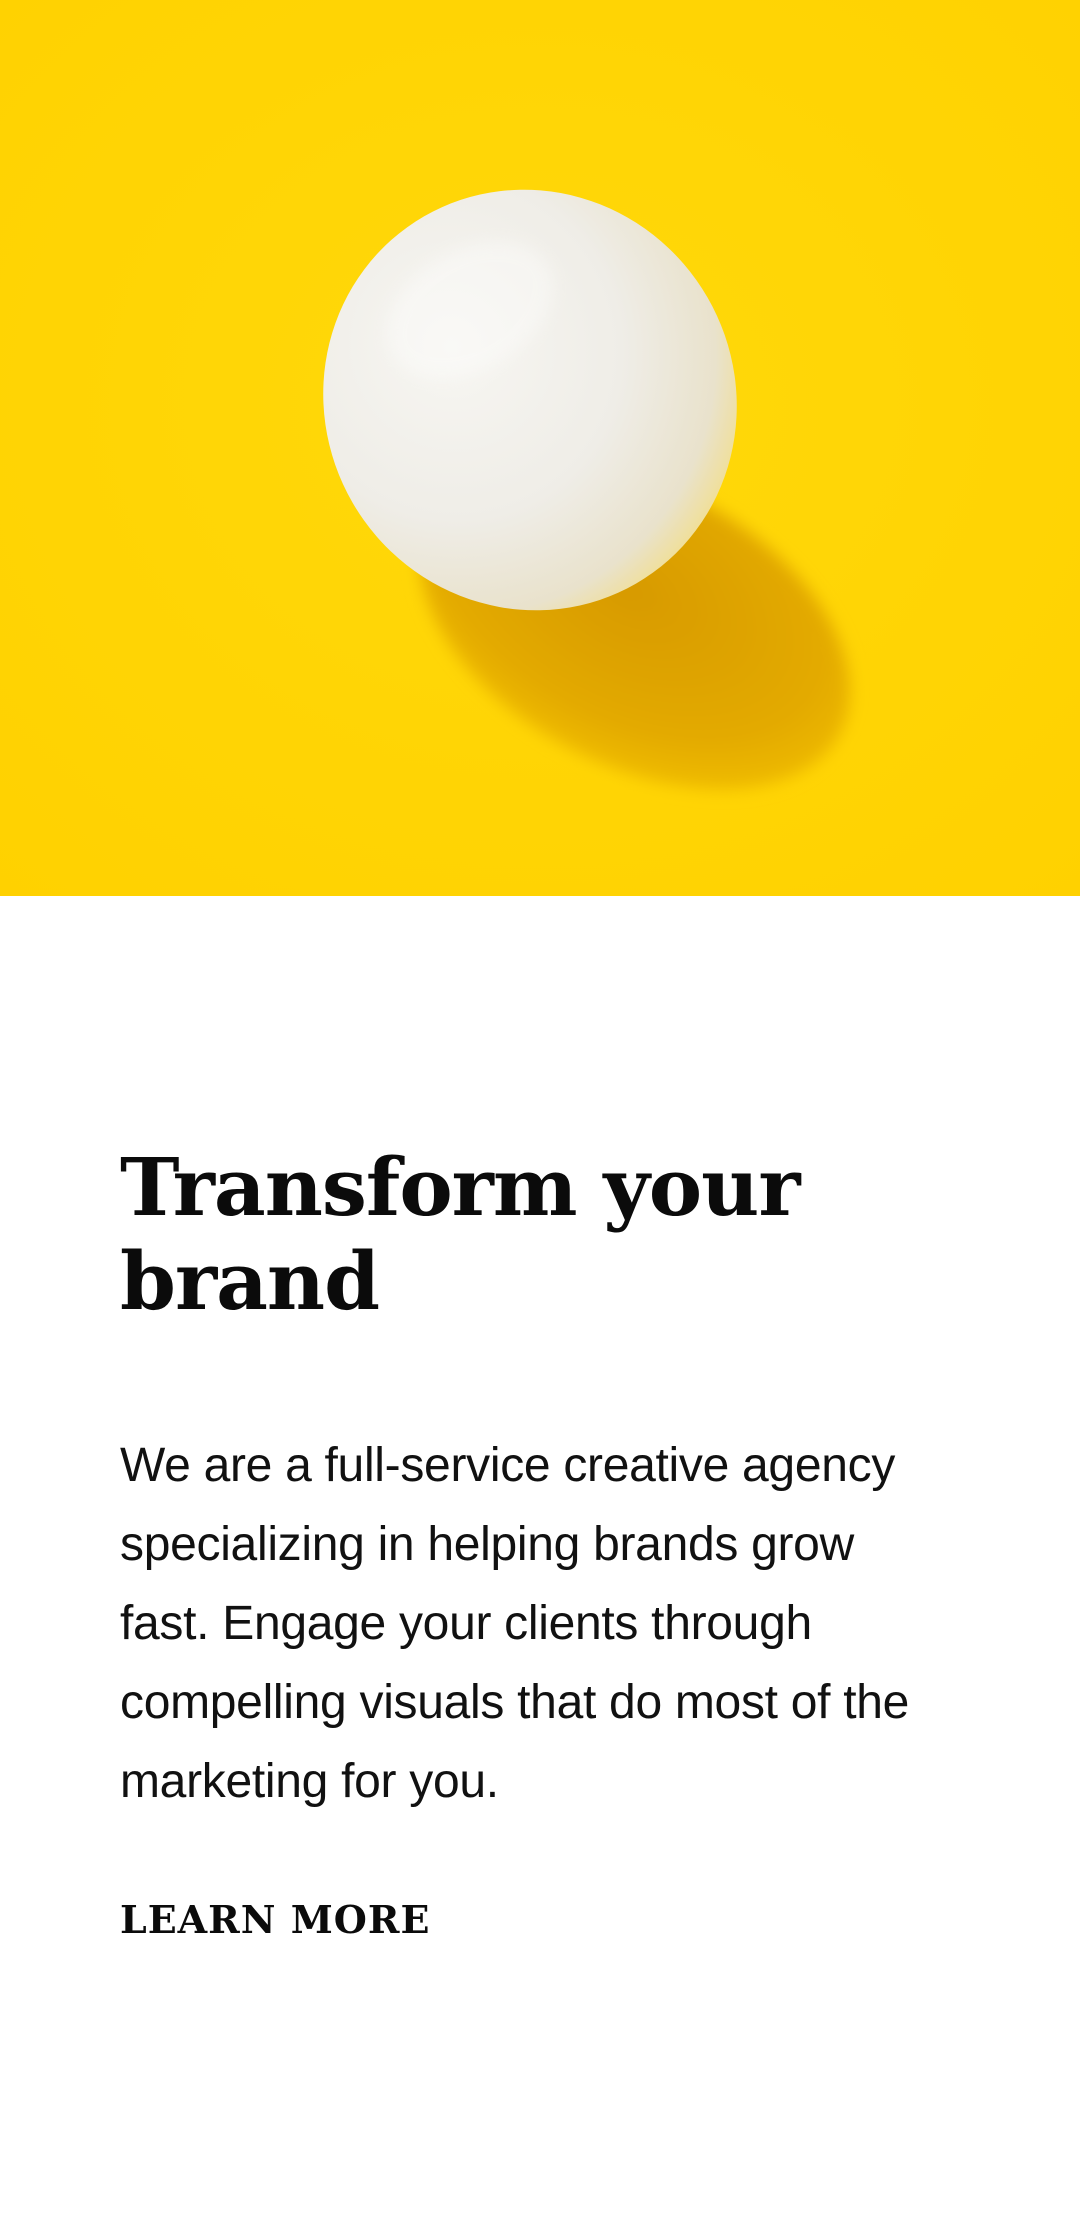 The width and height of the screenshot is (1080, 2233). What do you see at coordinates (275, 1920) in the screenshot?
I see `learn-more-link: LEARN MORE` at bounding box center [275, 1920].